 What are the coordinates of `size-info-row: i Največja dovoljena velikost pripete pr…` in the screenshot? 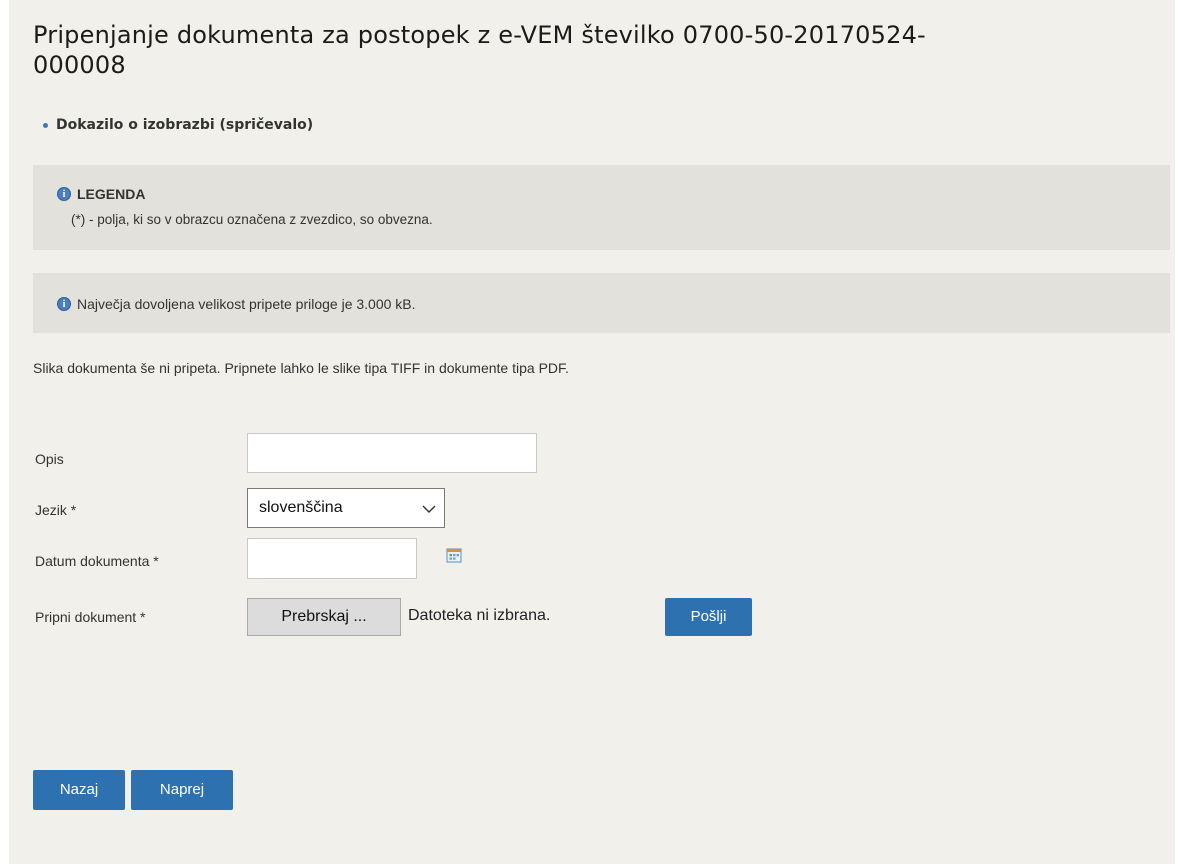 It's located at (236, 304).